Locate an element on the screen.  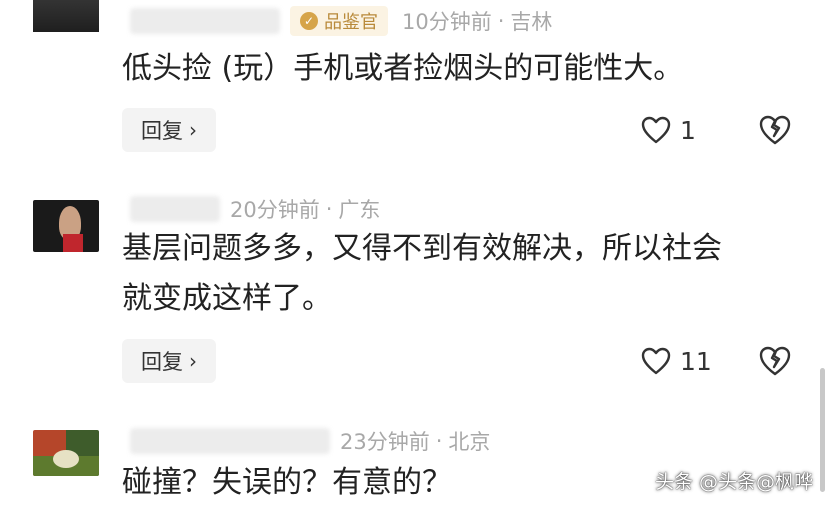
like-button: 11 is located at coordinates (676, 361).